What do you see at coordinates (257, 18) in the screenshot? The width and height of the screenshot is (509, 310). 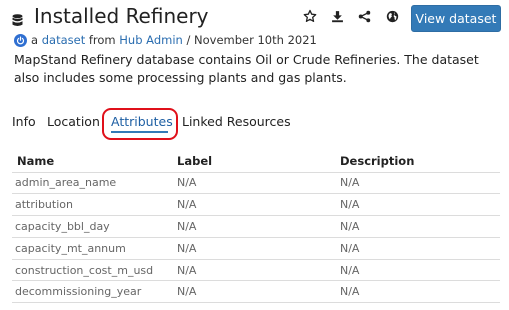 I see `header: Installed Refinery View dataset` at bounding box center [257, 18].